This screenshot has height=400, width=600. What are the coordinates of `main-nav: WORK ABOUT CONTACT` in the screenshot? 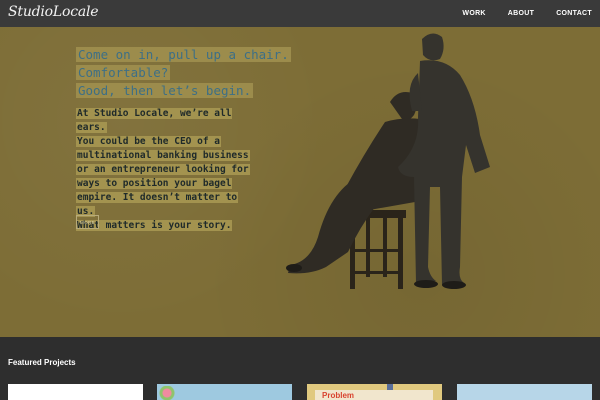 It's located at (516, 13).